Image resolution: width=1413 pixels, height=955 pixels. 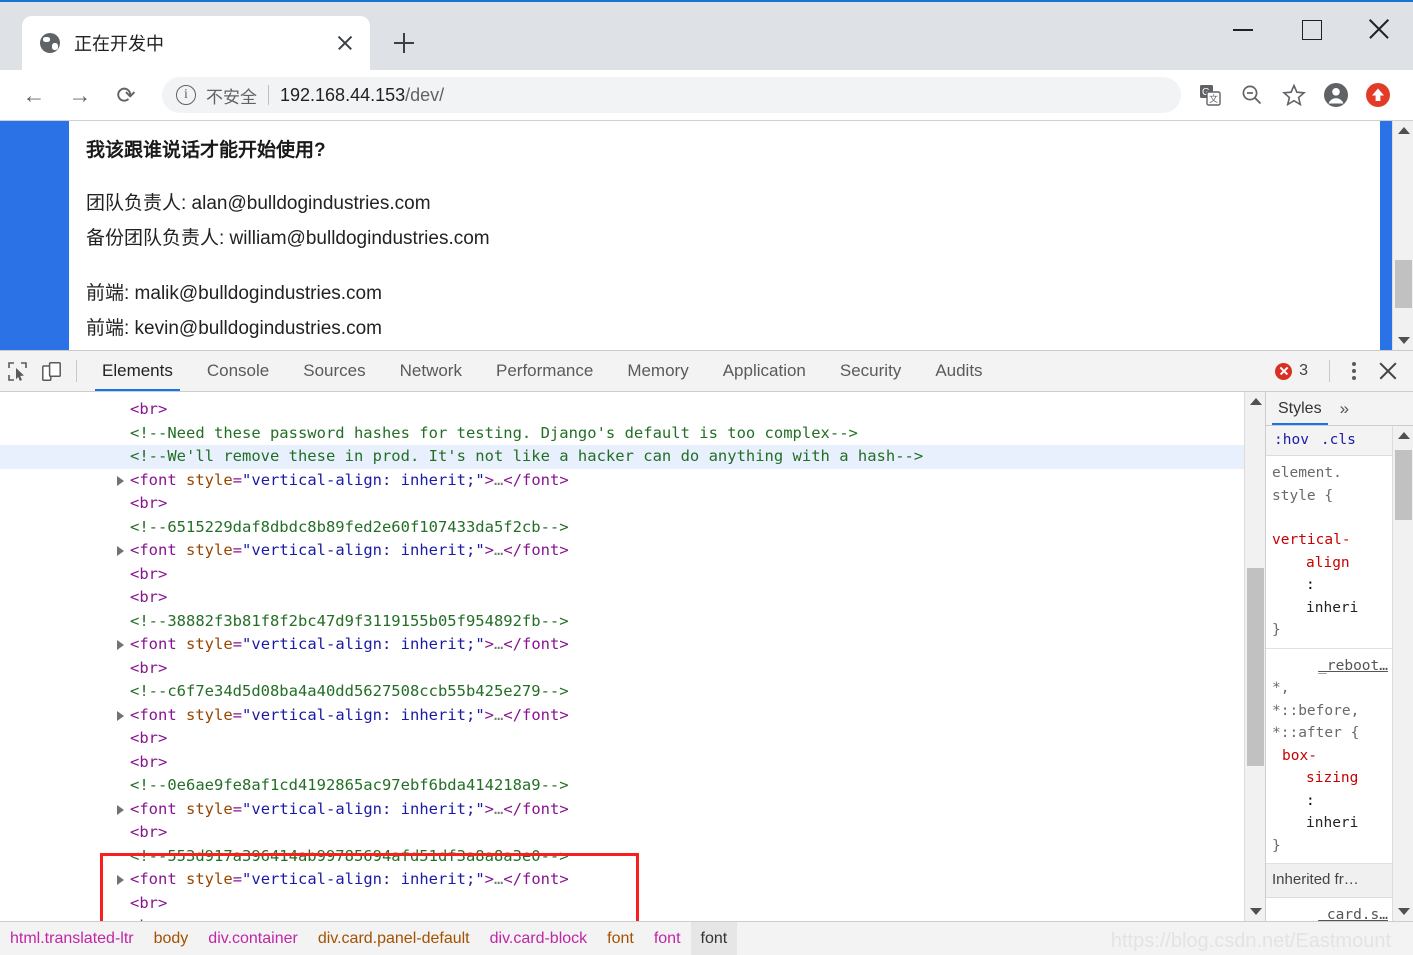 I want to click on hover-state-toggle: :hov, so click(x=1291, y=440).